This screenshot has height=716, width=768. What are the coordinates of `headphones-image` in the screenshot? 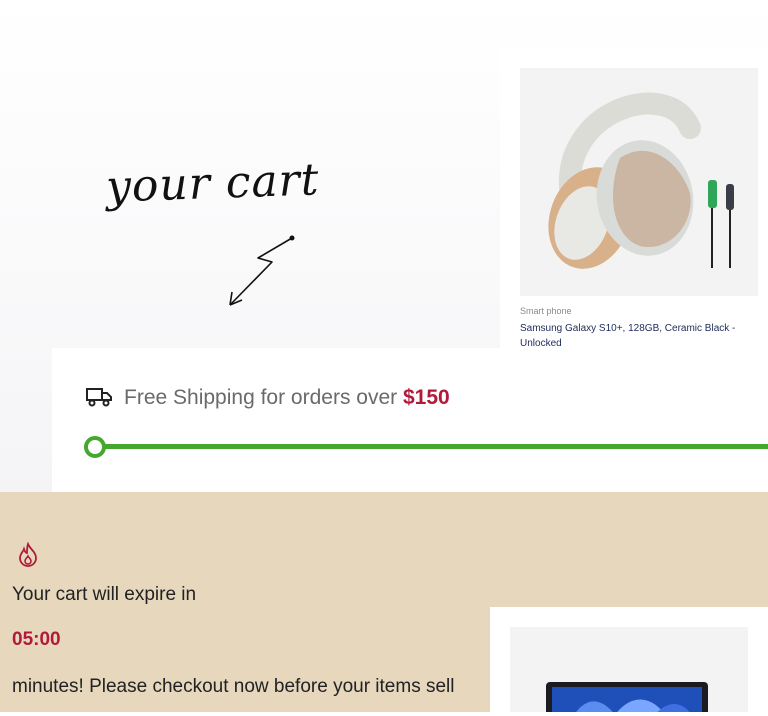 It's located at (639, 182).